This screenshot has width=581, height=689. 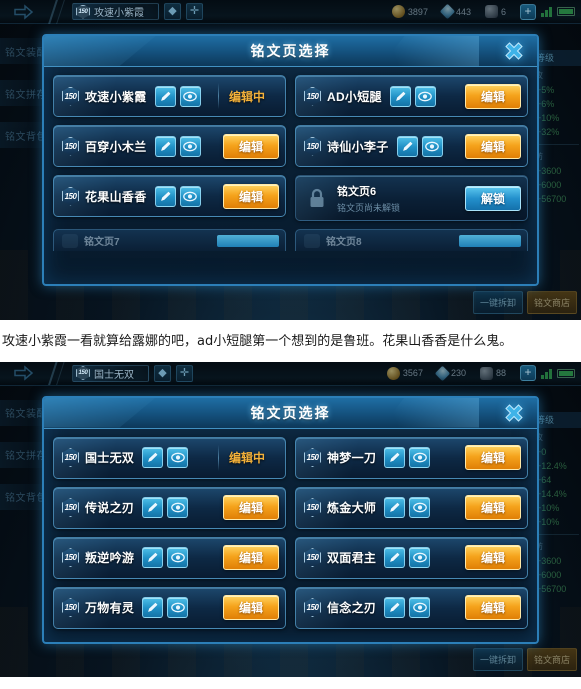 I want to click on inscription-card-locked: 铭文页7, so click(x=169, y=240).